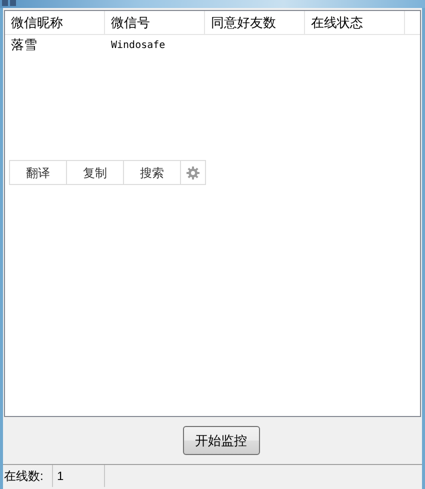  I want to click on online-count: 1, so click(79, 476).